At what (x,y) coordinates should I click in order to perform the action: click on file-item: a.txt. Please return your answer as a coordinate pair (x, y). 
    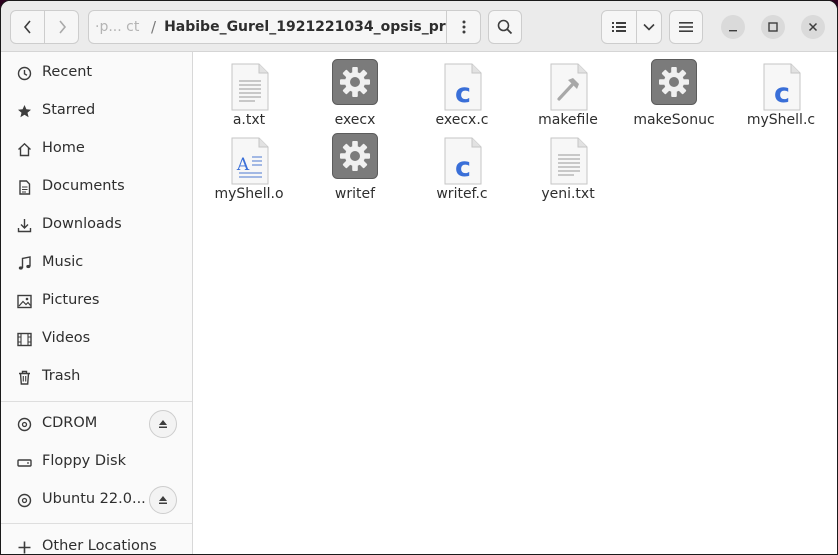
    Looking at the image, I should click on (249, 95).